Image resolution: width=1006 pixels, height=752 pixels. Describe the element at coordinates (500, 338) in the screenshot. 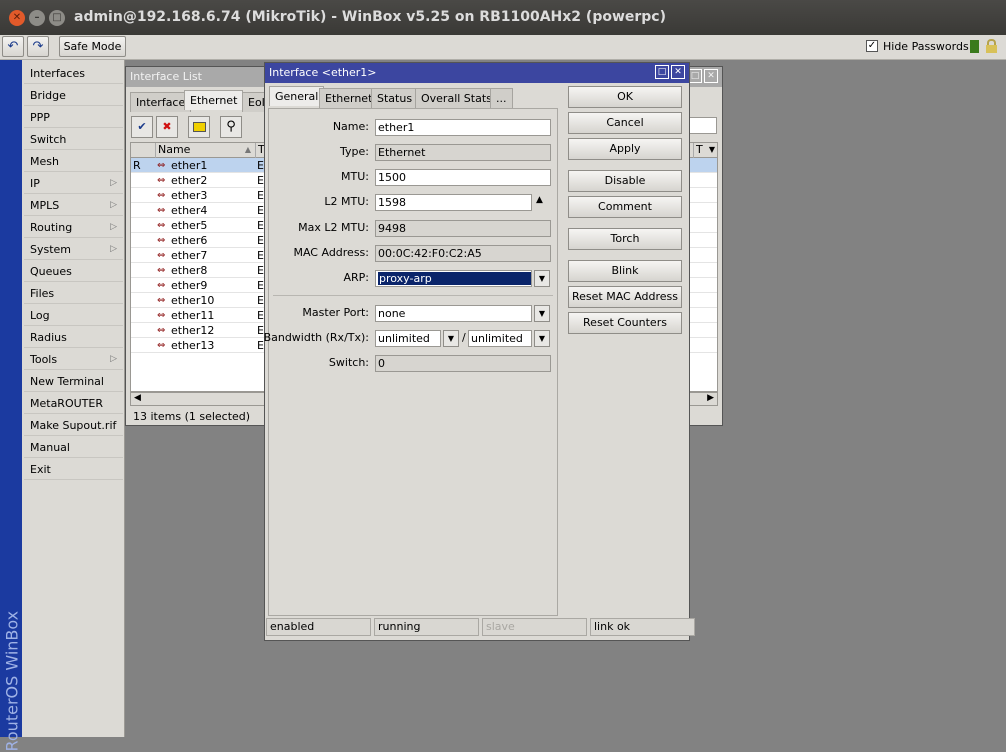

I see `bandwidth-tx-select: unlimited` at that location.